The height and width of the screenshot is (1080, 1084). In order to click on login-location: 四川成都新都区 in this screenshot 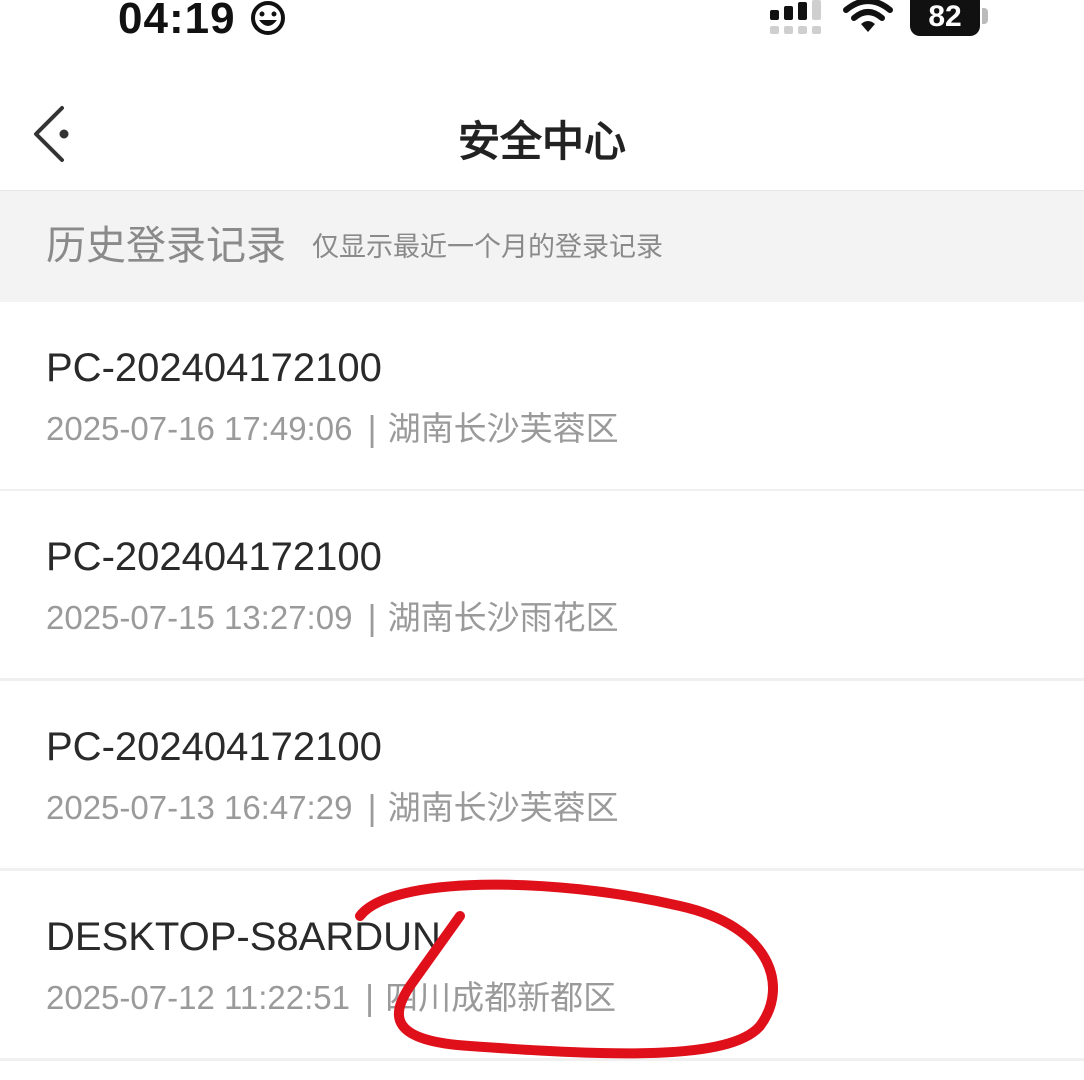, I will do `click(501, 997)`.